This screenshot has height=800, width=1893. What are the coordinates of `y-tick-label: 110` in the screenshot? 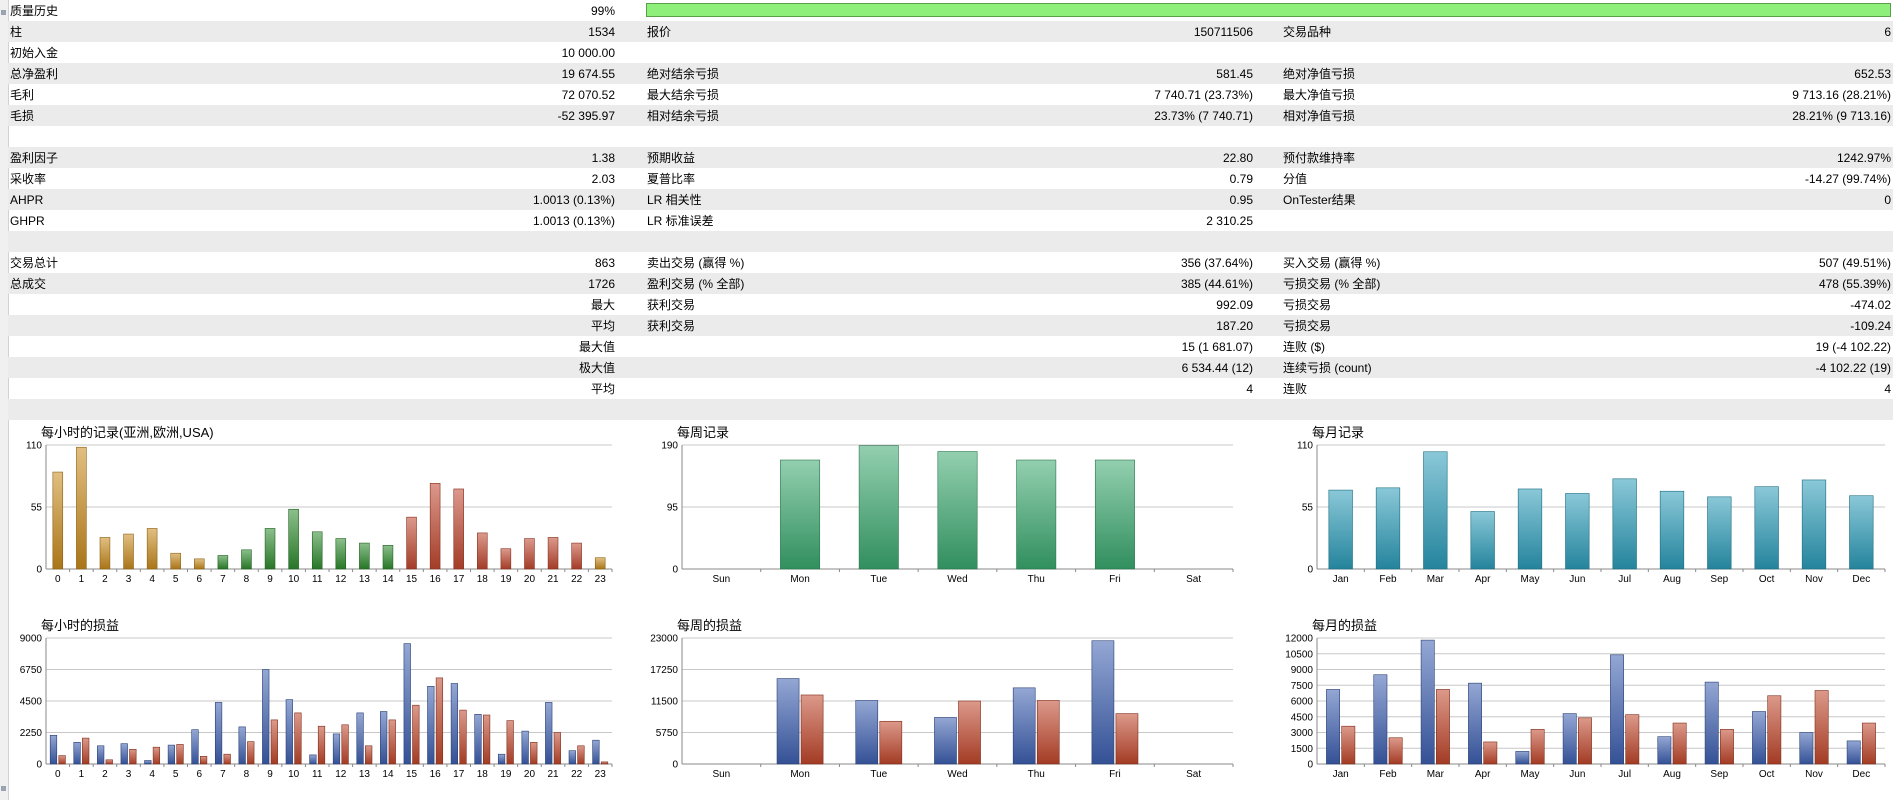 It's located at (34, 446).